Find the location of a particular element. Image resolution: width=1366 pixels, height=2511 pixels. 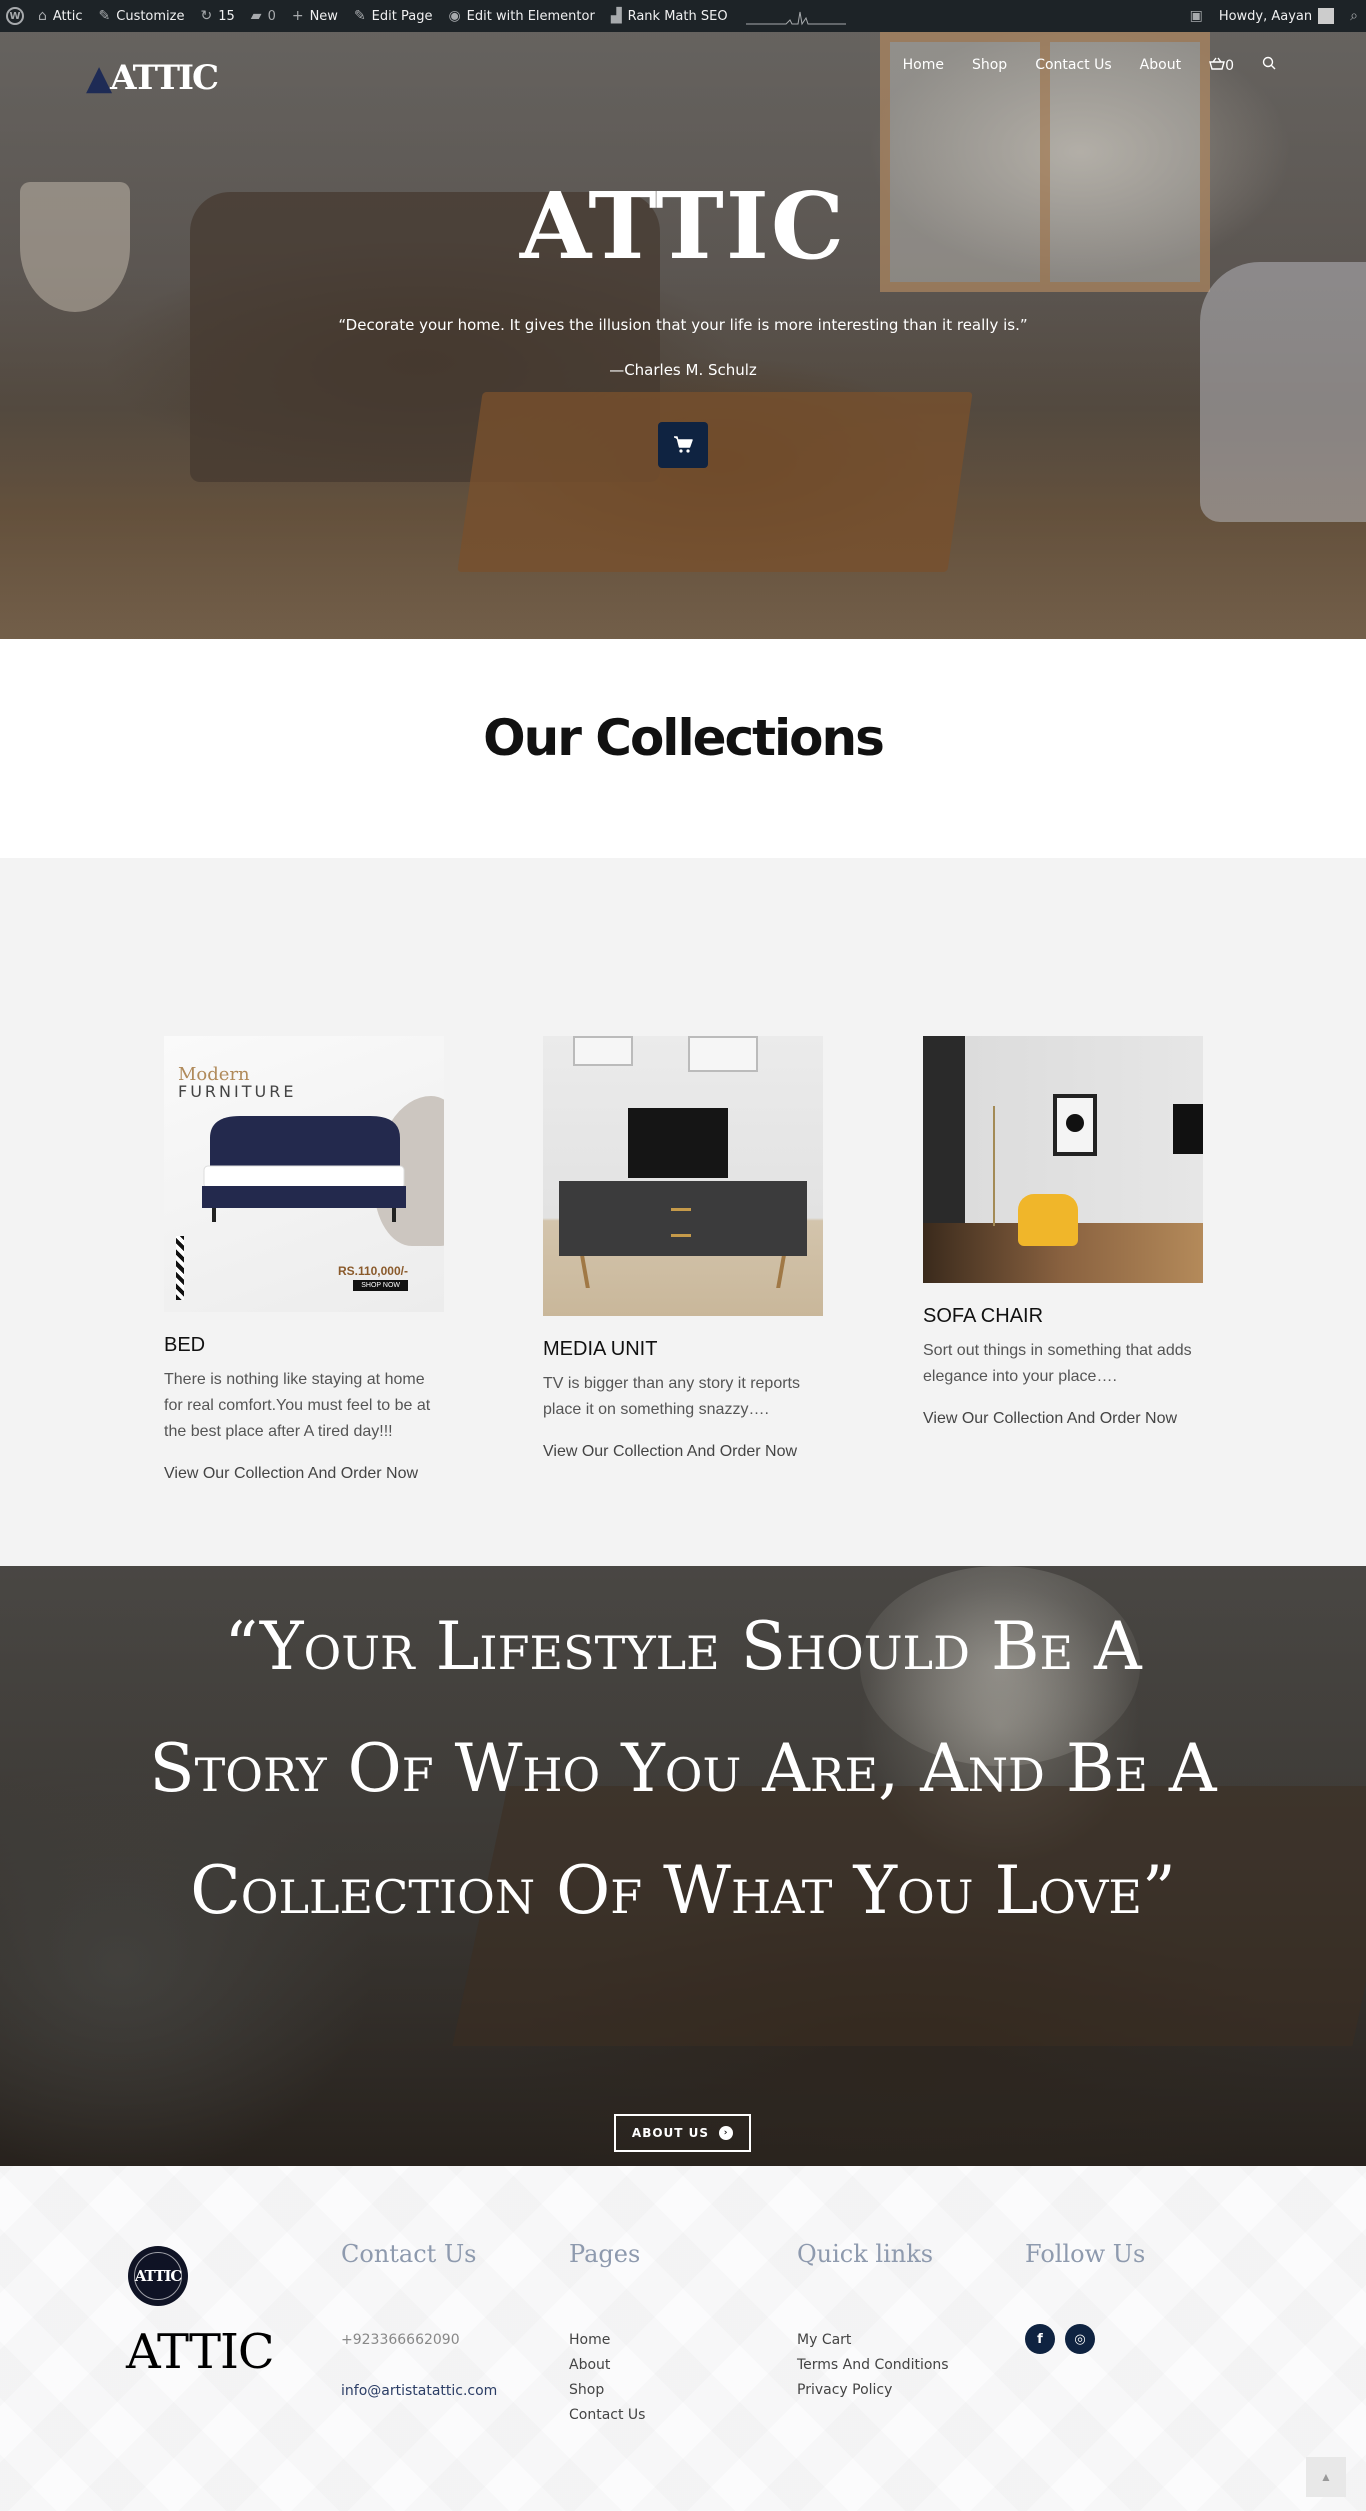

hero-quote-author: —Charles M. Schulz is located at coordinates (683, 370).